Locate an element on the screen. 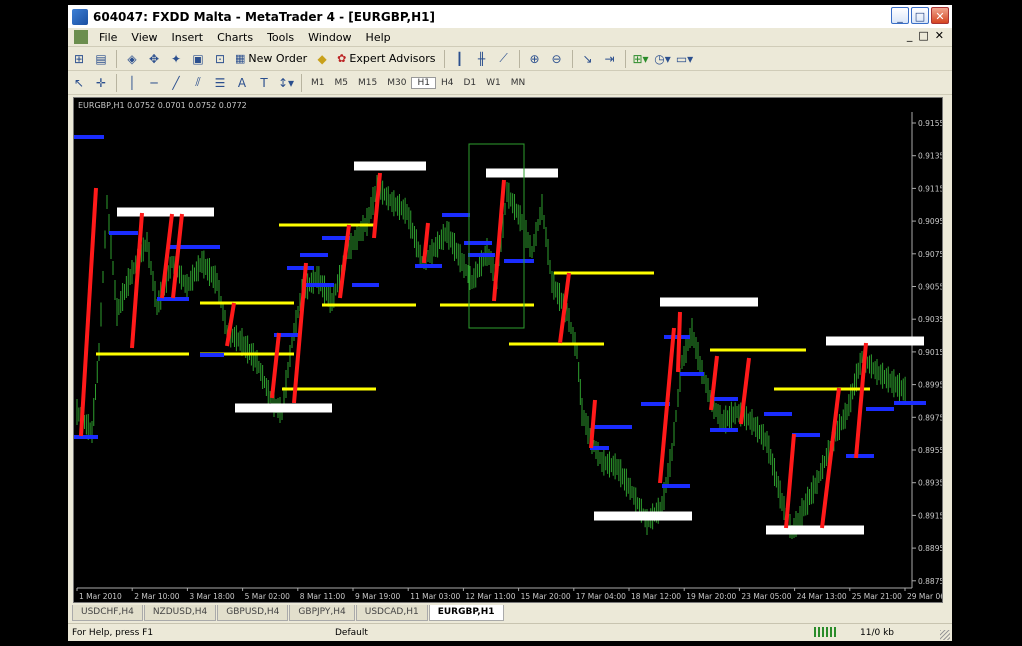  zoom-in-icon: ⊕ is located at coordinates (535, 59).